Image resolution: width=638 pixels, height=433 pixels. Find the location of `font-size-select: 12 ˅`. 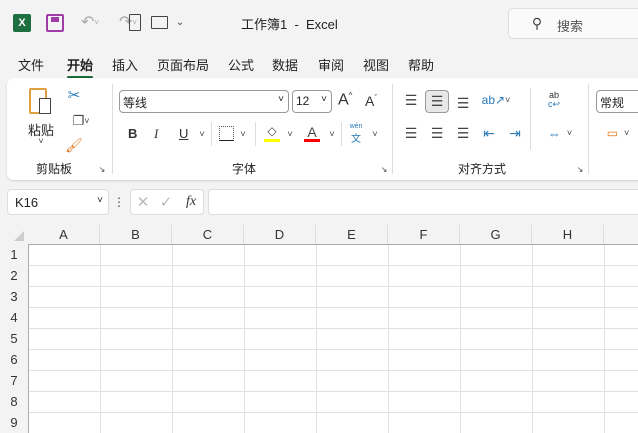

font-size-select: 12 ˅ is located at coordinates (312, 101).